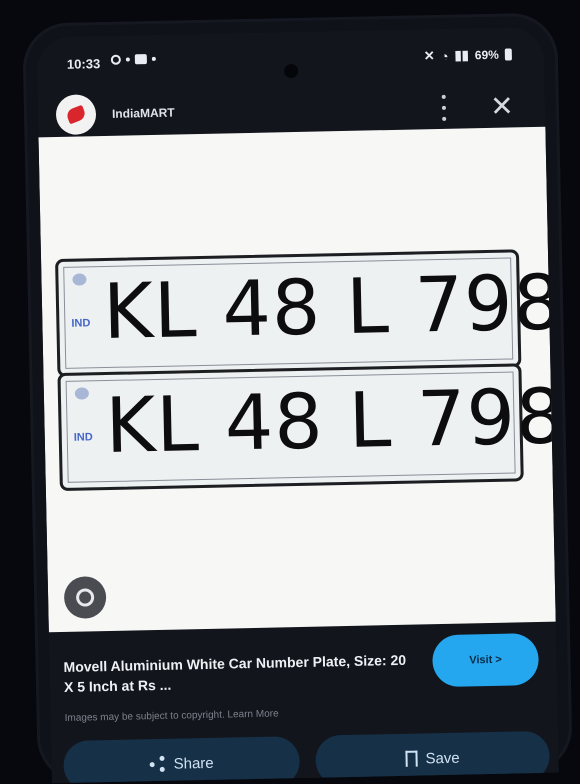 The image size is (580, 784). I want to click on source-name: IndiaMART, so click(143, 113).